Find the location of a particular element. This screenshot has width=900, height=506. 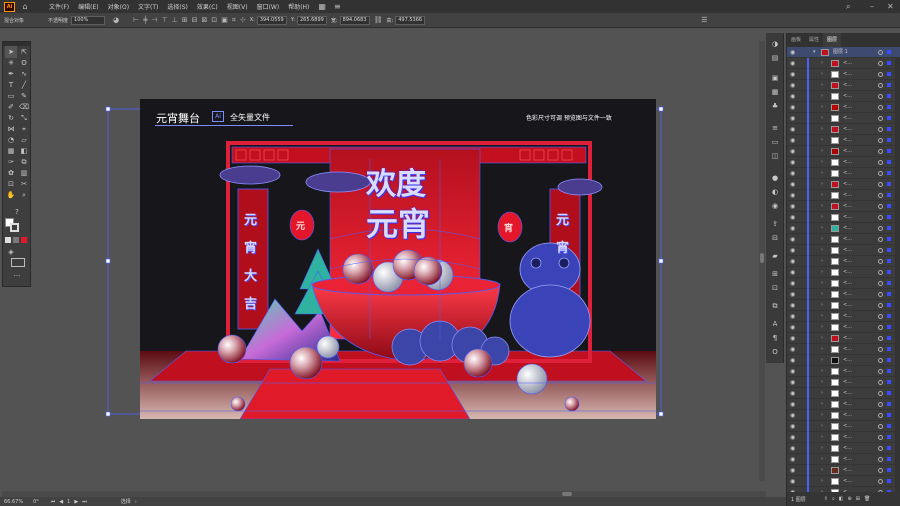

tab-layers: 图层 is located at coordinates (832, 40).